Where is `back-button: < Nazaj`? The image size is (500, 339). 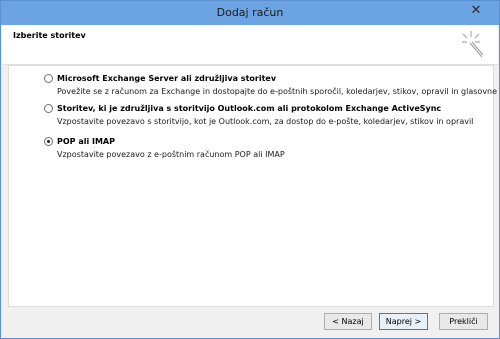 back-button: < Nazaj is located at coordinates (348, 321).